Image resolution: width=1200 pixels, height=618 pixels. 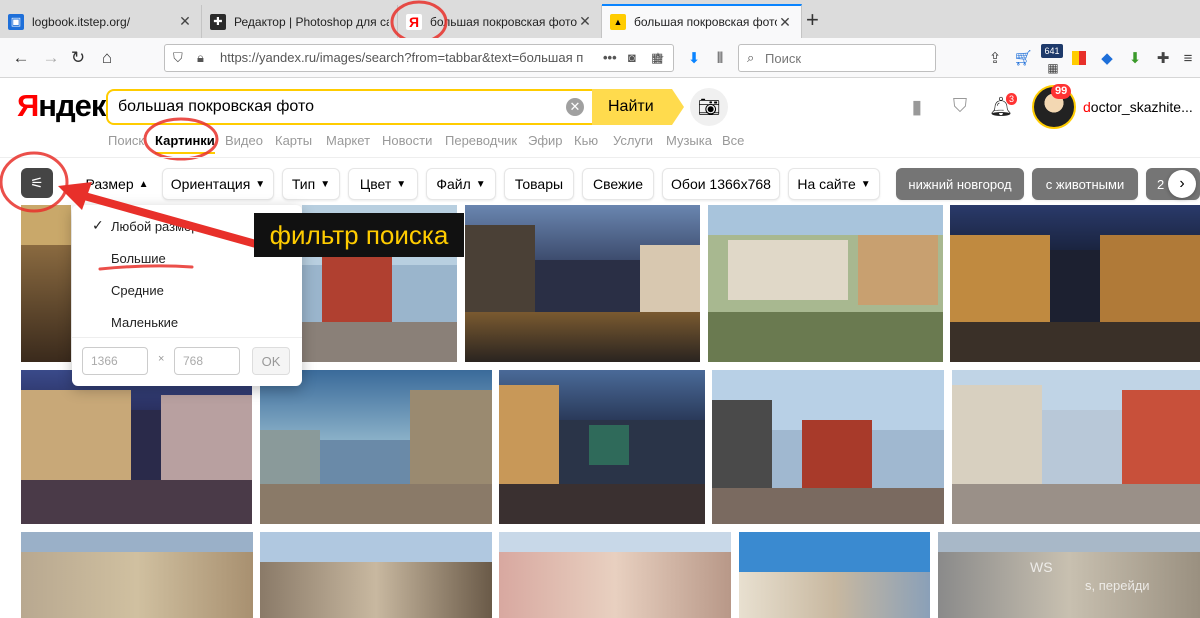 I want to click on annotation-callout: фильтр поиска, so click(x=359, y=235).